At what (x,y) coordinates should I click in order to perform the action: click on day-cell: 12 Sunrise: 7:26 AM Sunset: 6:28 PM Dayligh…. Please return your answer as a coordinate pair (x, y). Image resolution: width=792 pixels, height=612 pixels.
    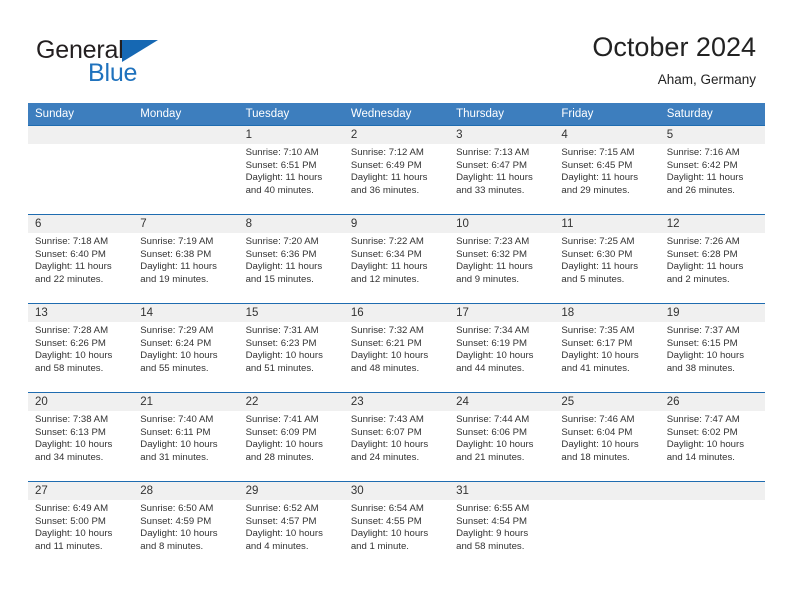
    Looking at the image, I should click on (712, 259).